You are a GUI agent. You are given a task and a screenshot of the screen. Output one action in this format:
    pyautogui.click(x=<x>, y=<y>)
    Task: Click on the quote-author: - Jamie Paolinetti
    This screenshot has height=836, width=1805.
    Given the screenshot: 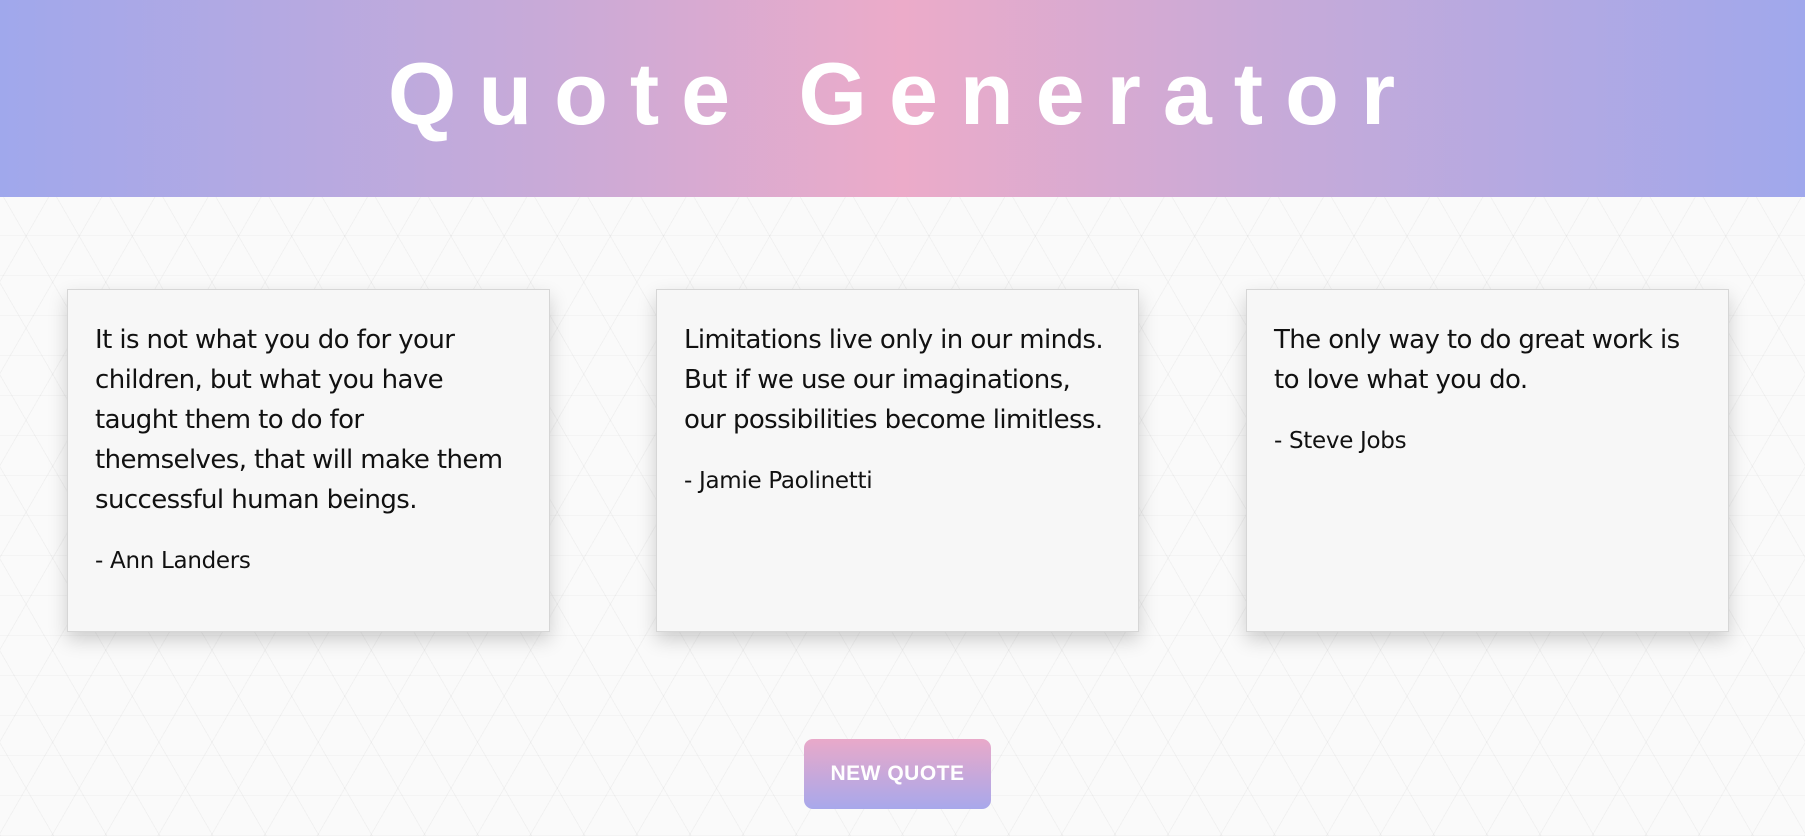 What is the action you would take?
    pyautogui.click(x=778, y=481)
    